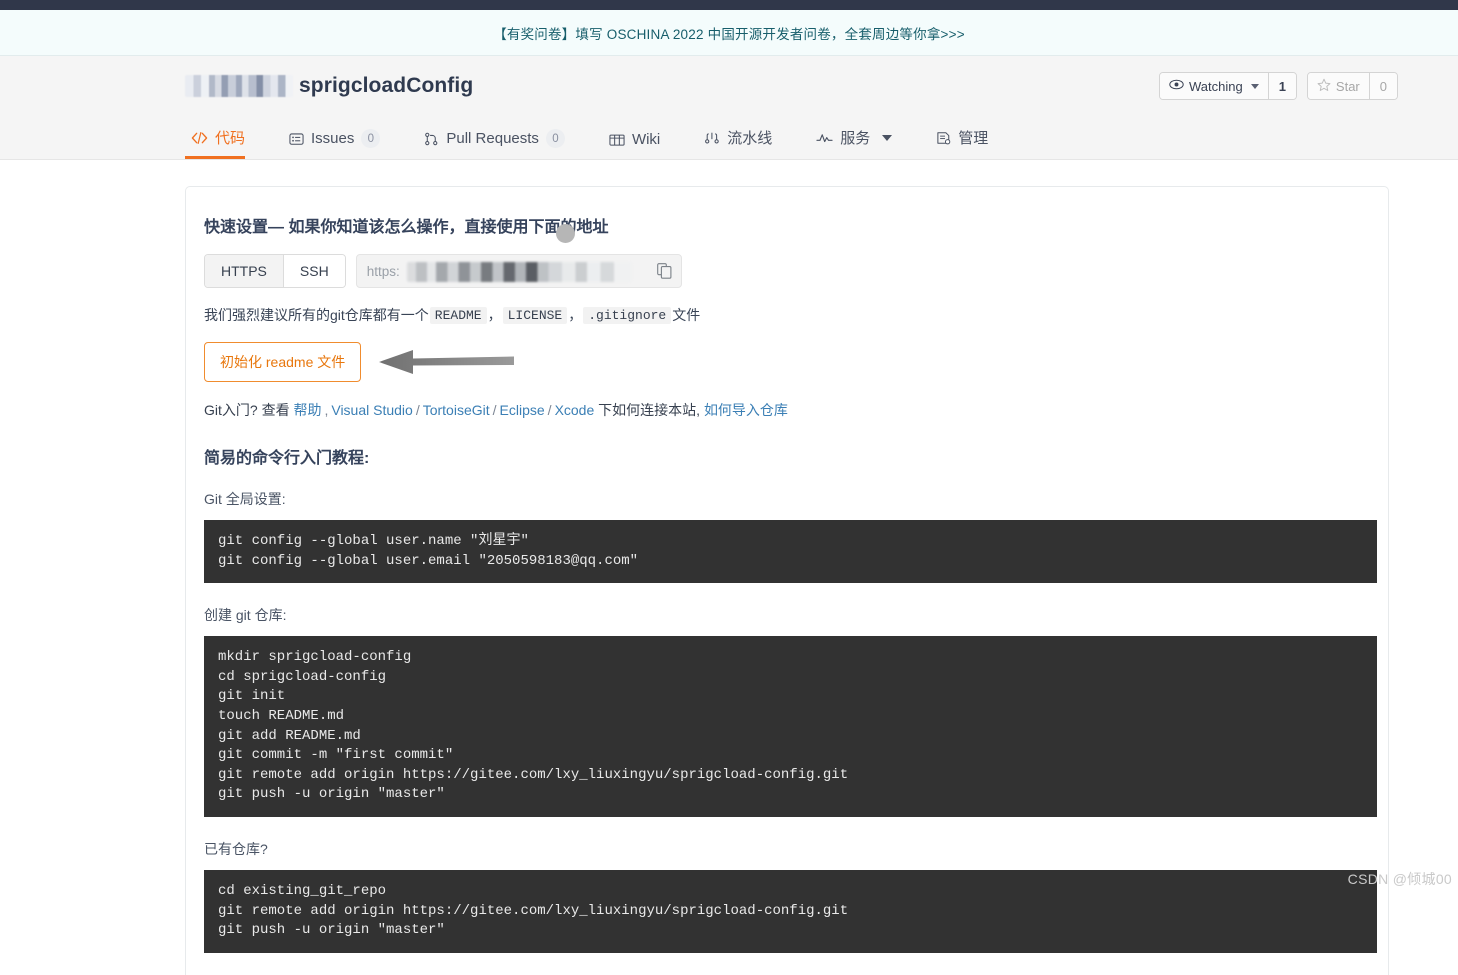  I want to click on tab-label-pull-requests: Pull Requests, so click(492, 138).